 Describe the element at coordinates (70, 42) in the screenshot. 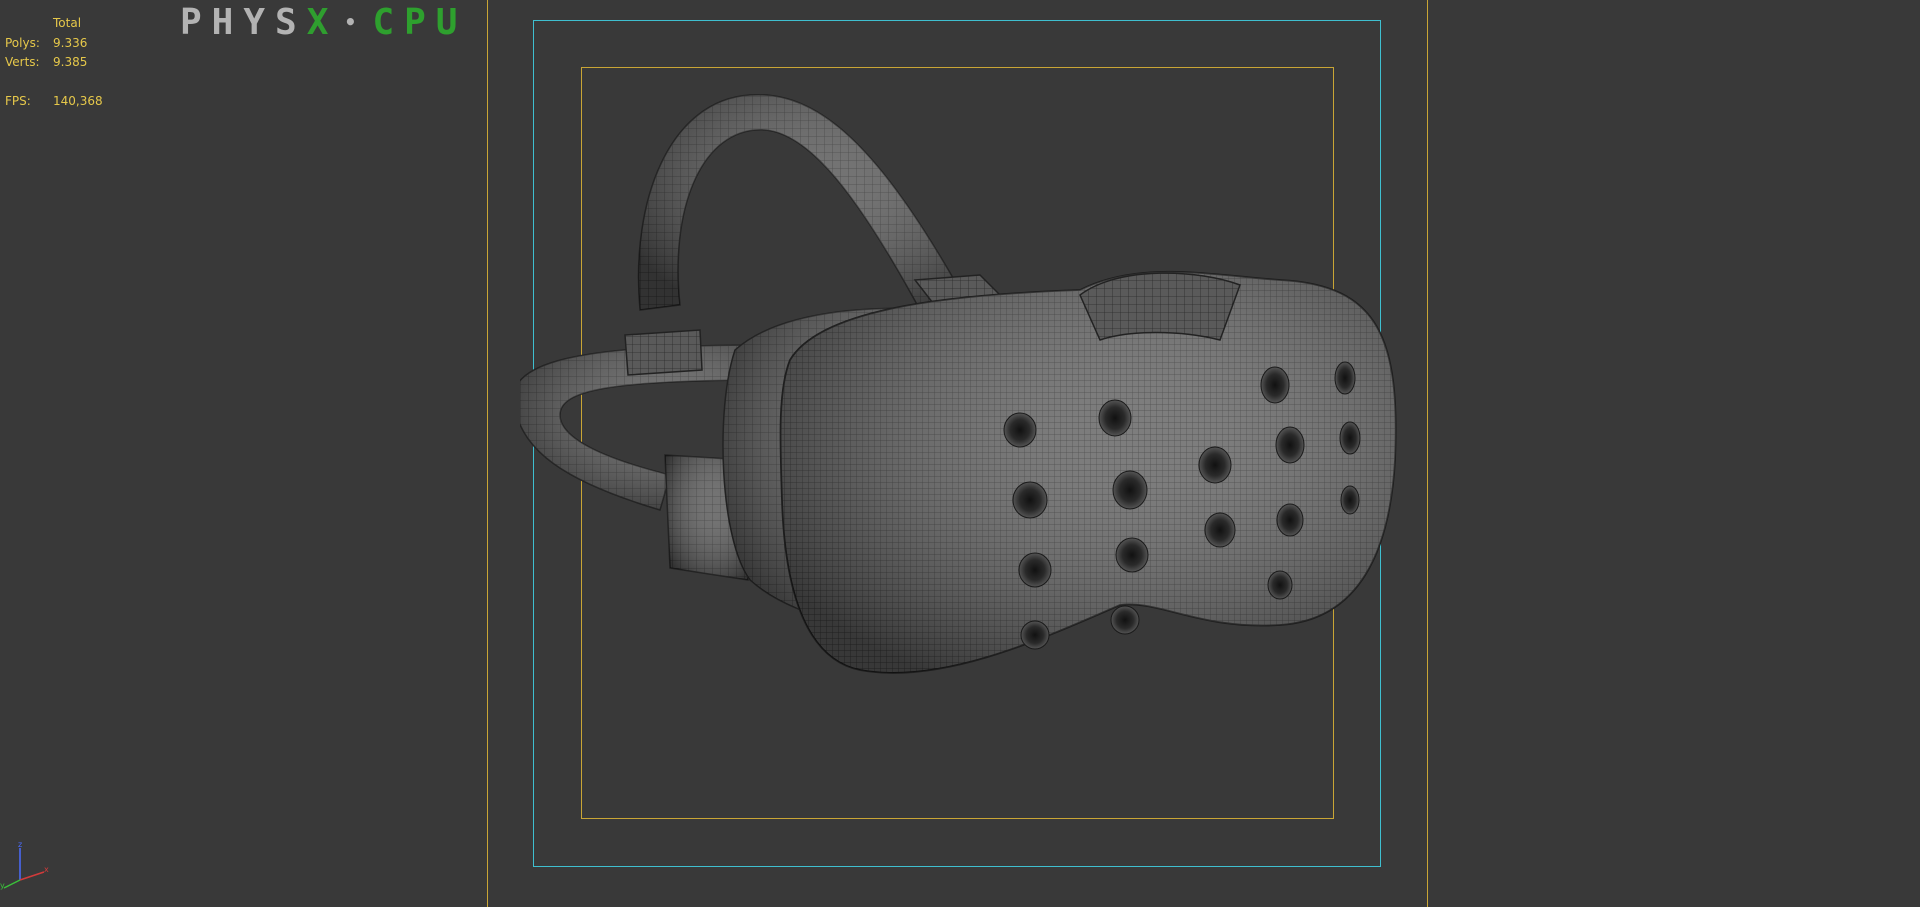

I see `polys-value: 9.336` at that location.